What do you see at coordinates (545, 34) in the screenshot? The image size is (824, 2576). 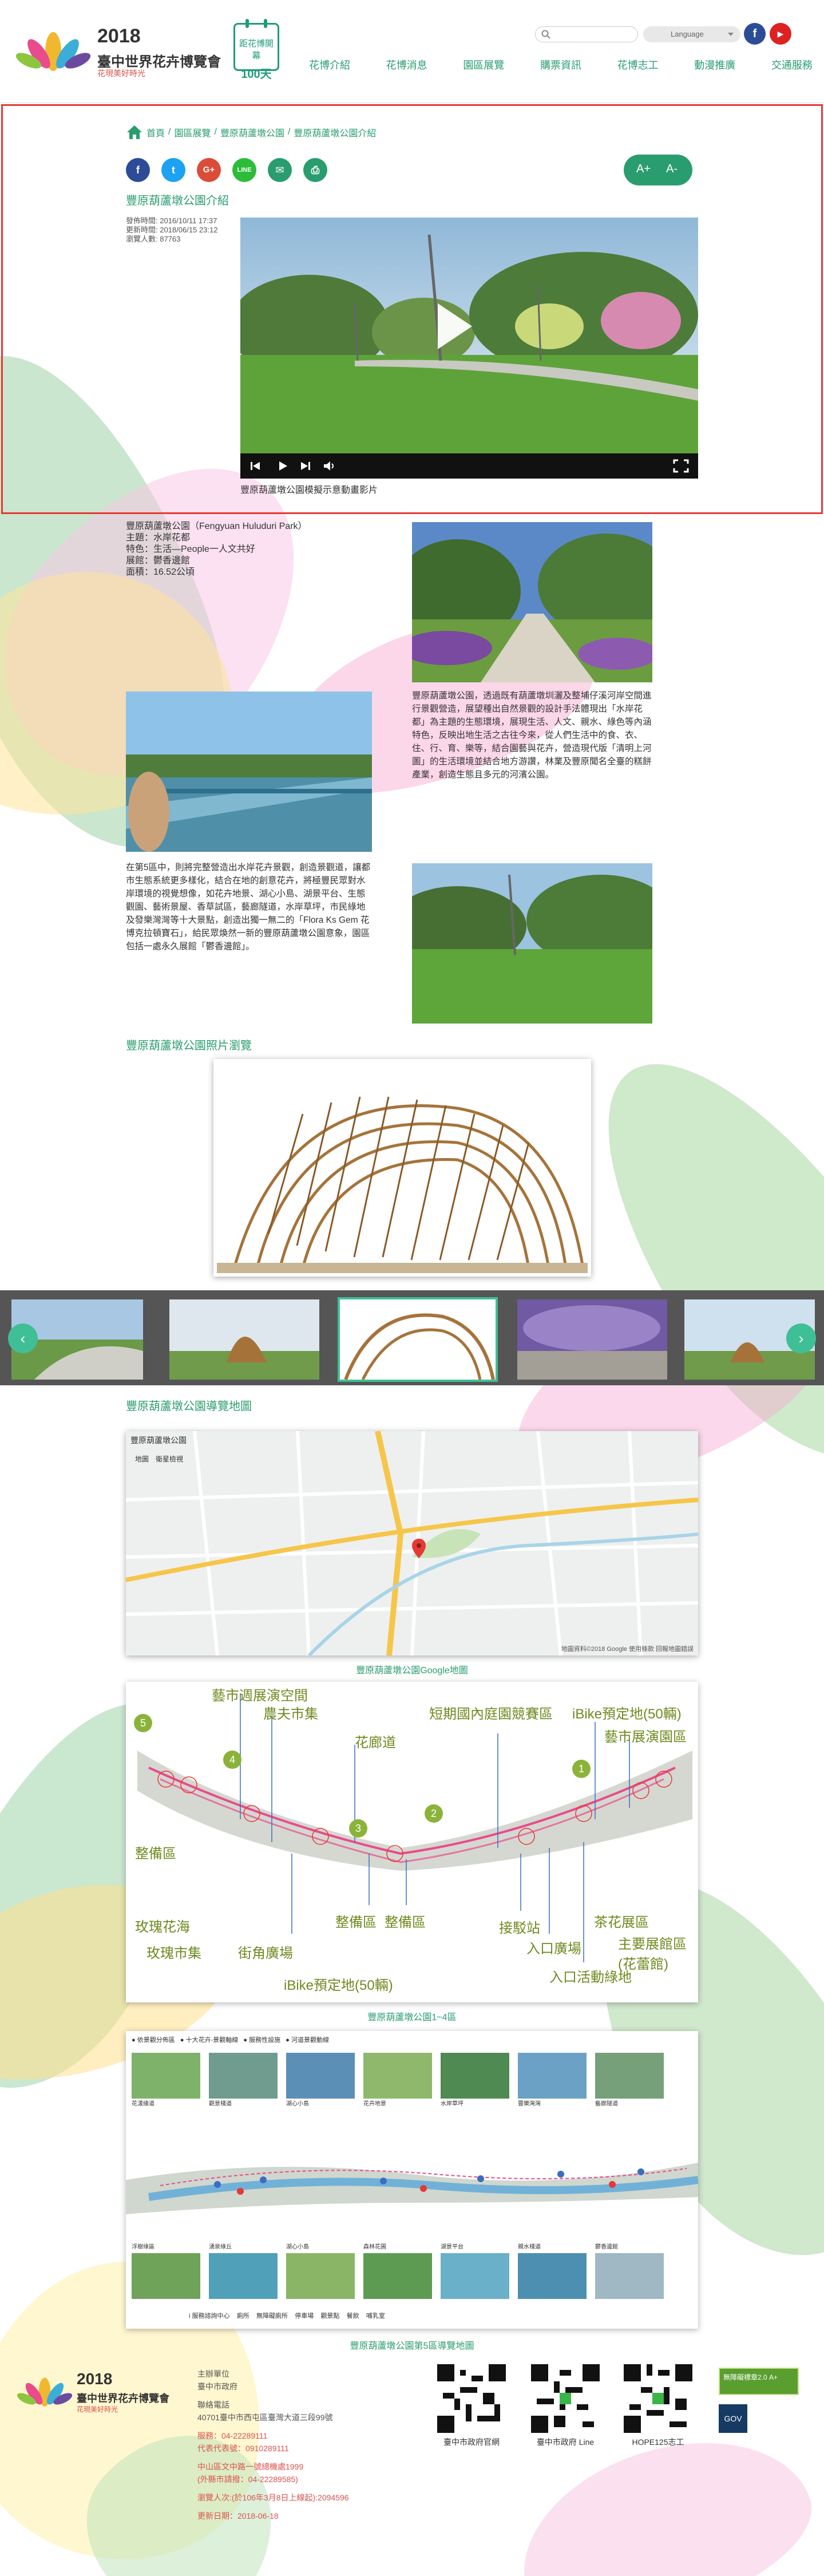 I see `search-icon` at bounding box center [545, 34].